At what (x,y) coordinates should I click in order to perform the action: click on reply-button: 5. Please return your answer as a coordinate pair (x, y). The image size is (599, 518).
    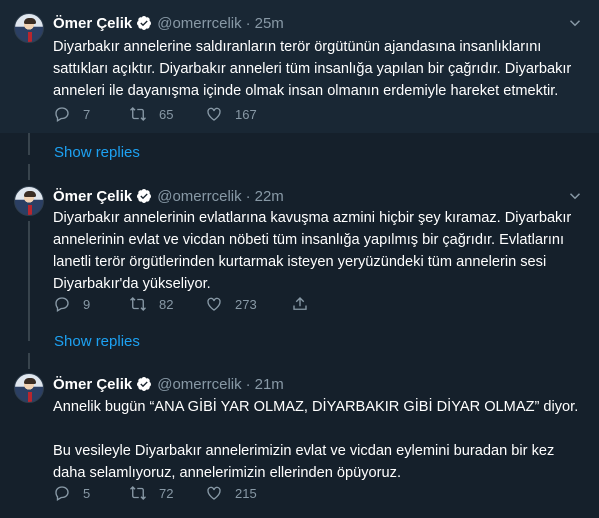
    Looking at the image, I should click on (91, 493).